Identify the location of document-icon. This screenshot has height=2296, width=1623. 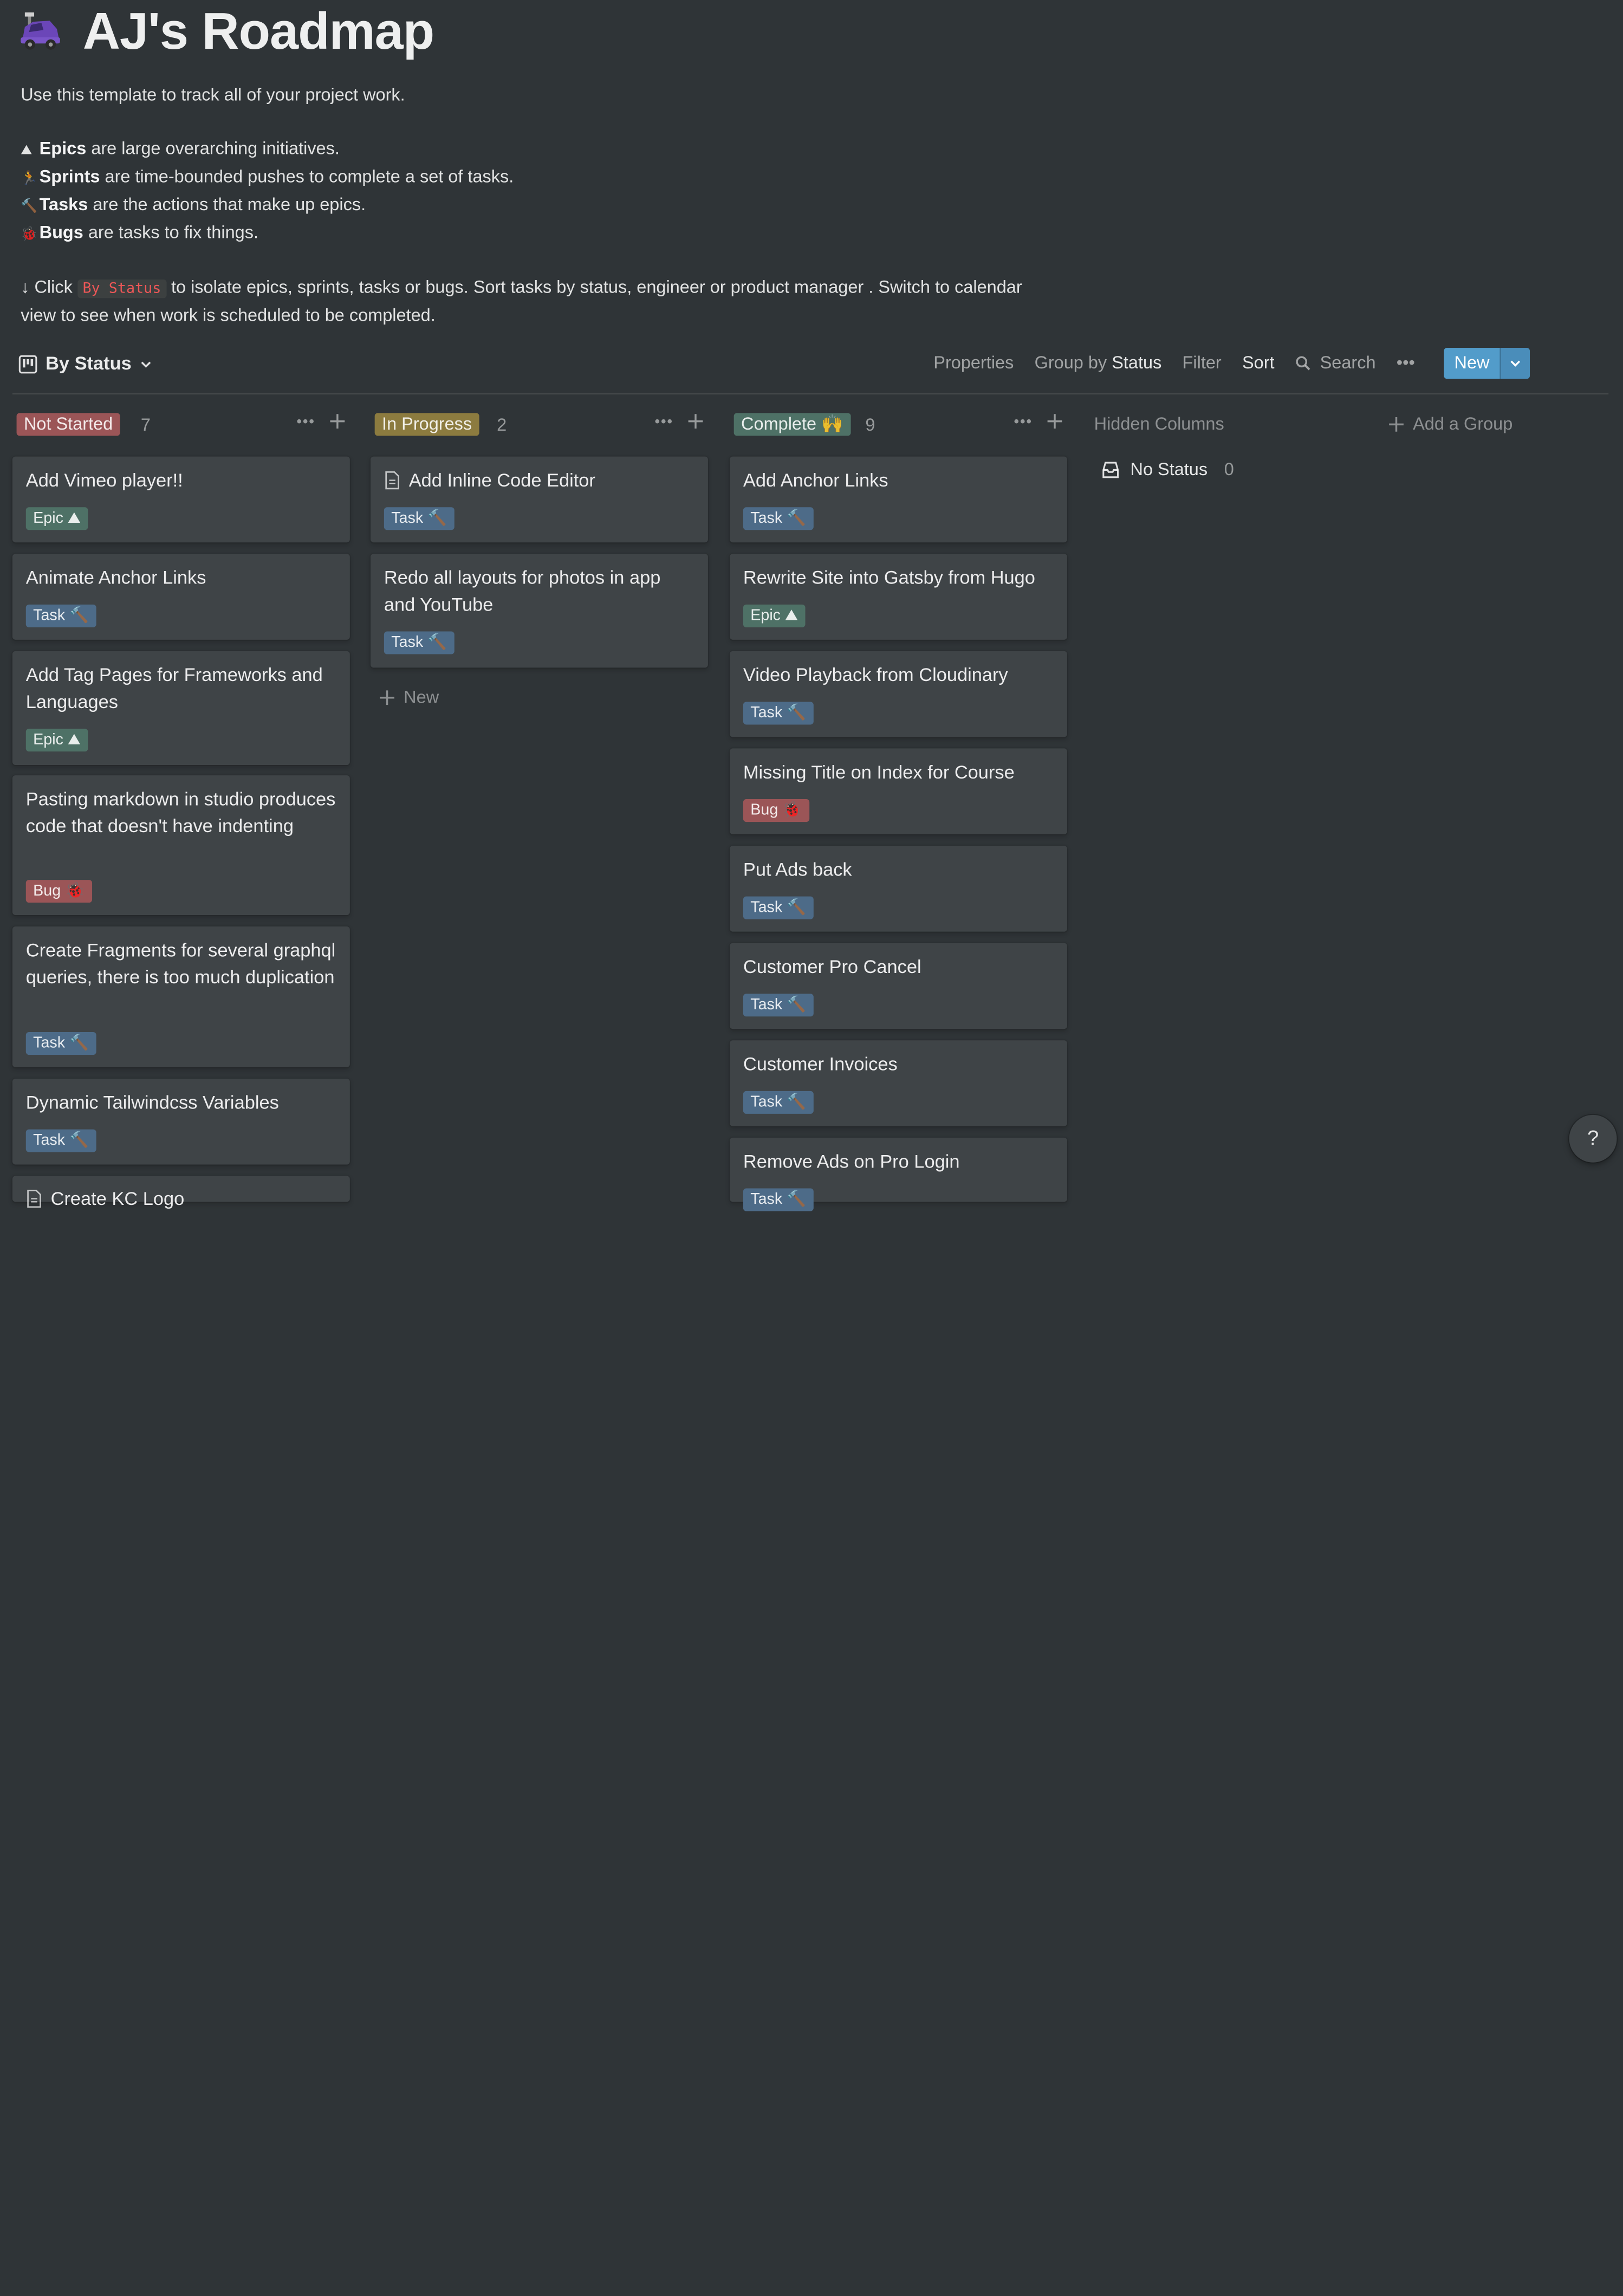
(392, 480).